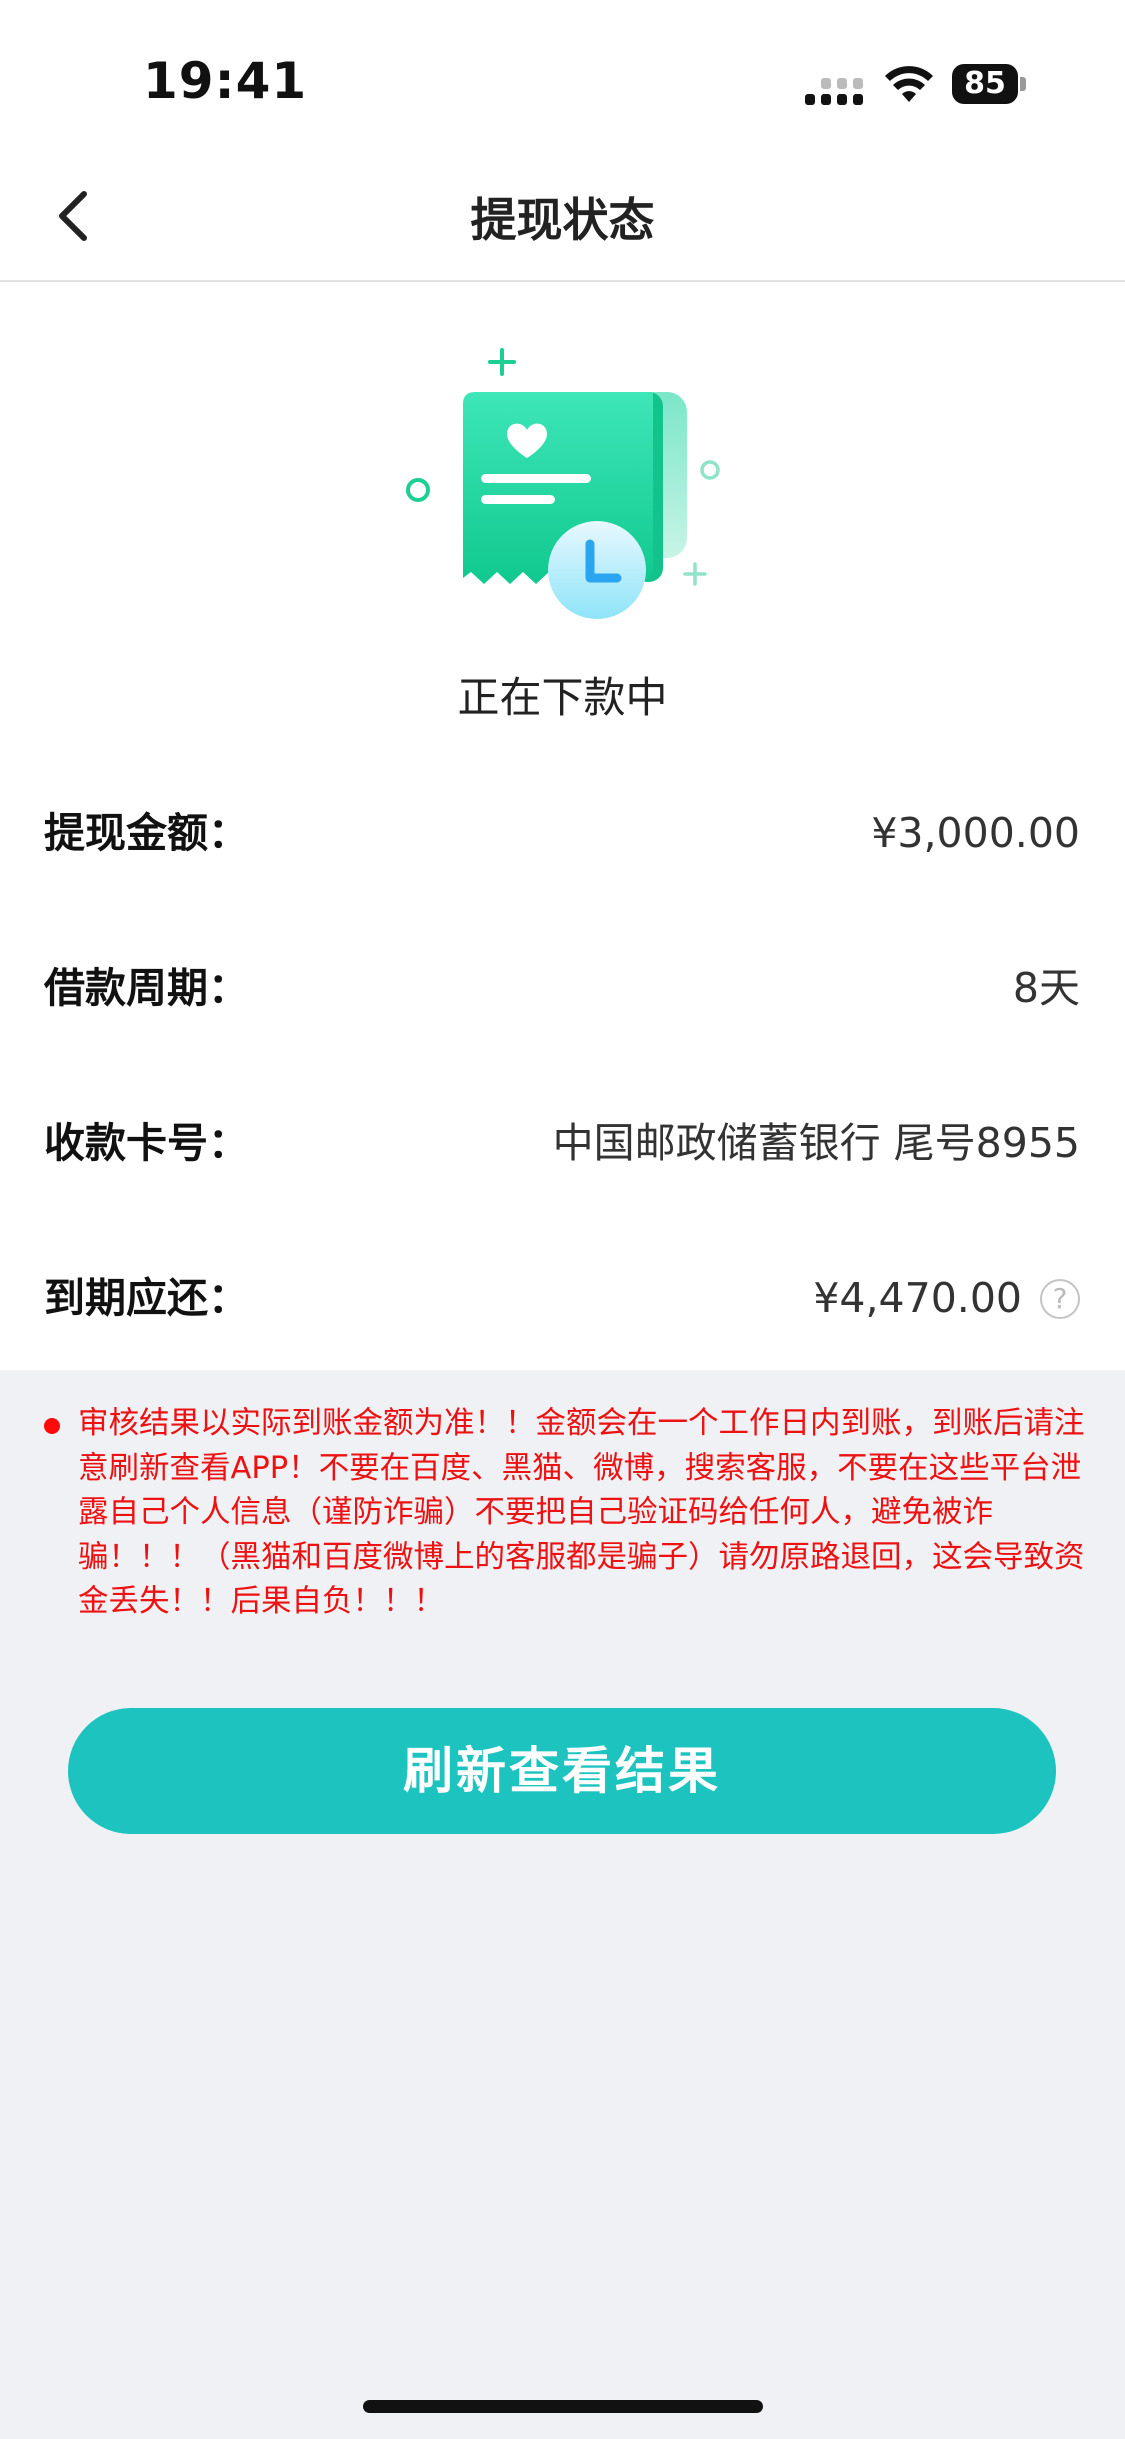 This screenshot has width=1125, height=2439. I want to click on status-bar: 19:41 85, so click(562, 75).